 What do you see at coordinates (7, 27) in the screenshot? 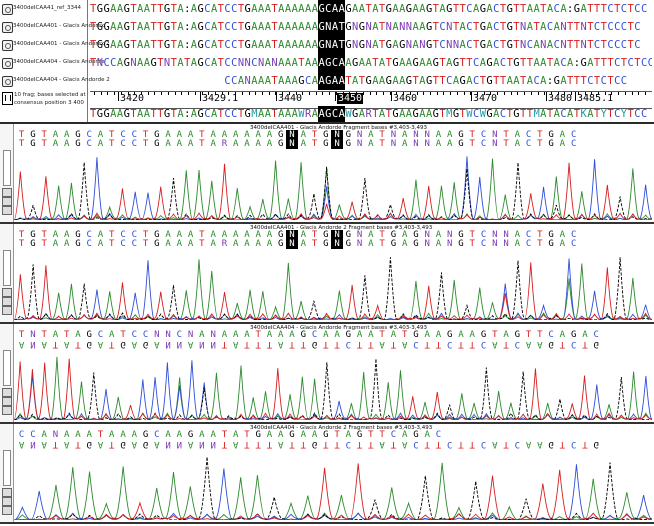
I see `chromatogram-icon` at bounding box center [7, 27].